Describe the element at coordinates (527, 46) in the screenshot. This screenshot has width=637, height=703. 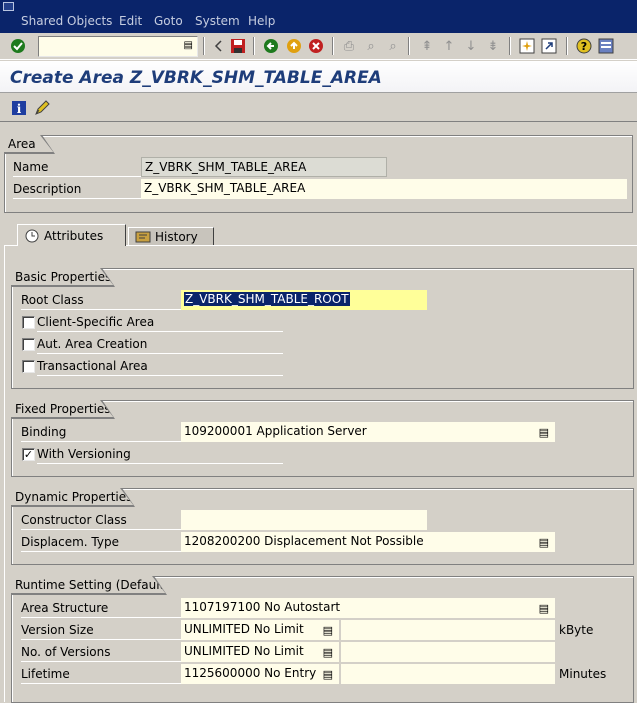
I see `create-session-icon` at that location.